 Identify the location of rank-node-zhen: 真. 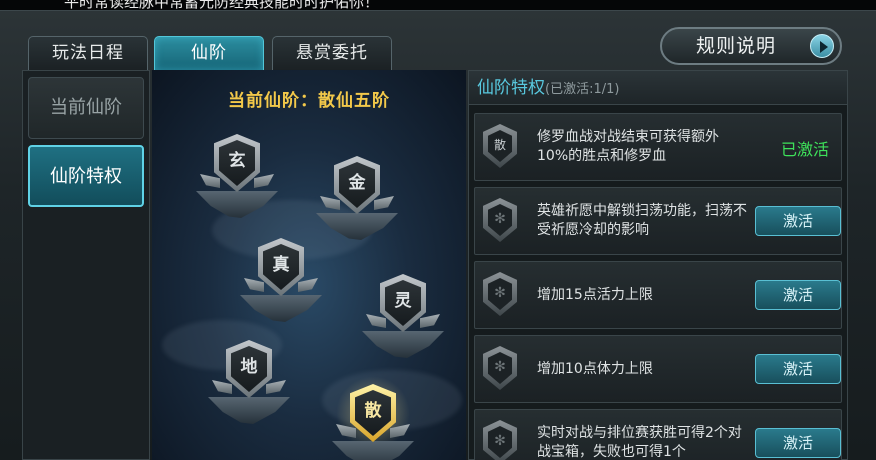
(281, 280).